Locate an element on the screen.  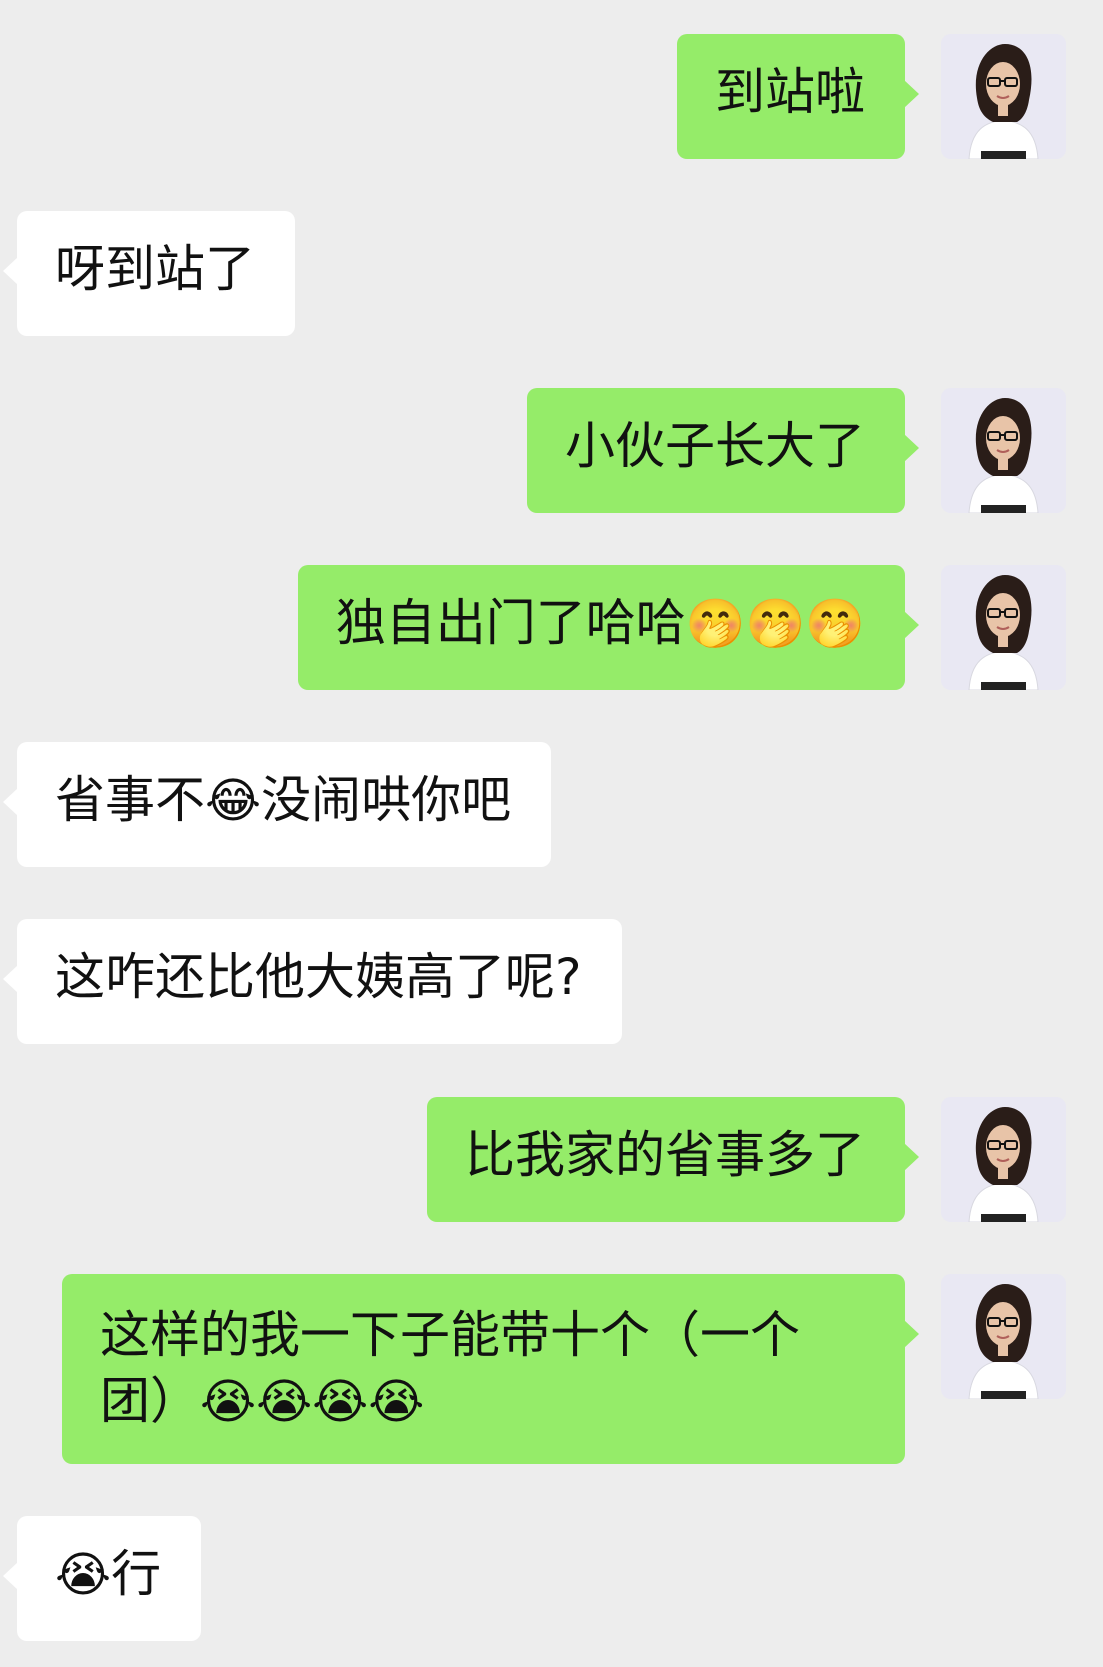
message-text-line: 这样的我一下子能带十个（一个 is located at coordinates (450, 1335).